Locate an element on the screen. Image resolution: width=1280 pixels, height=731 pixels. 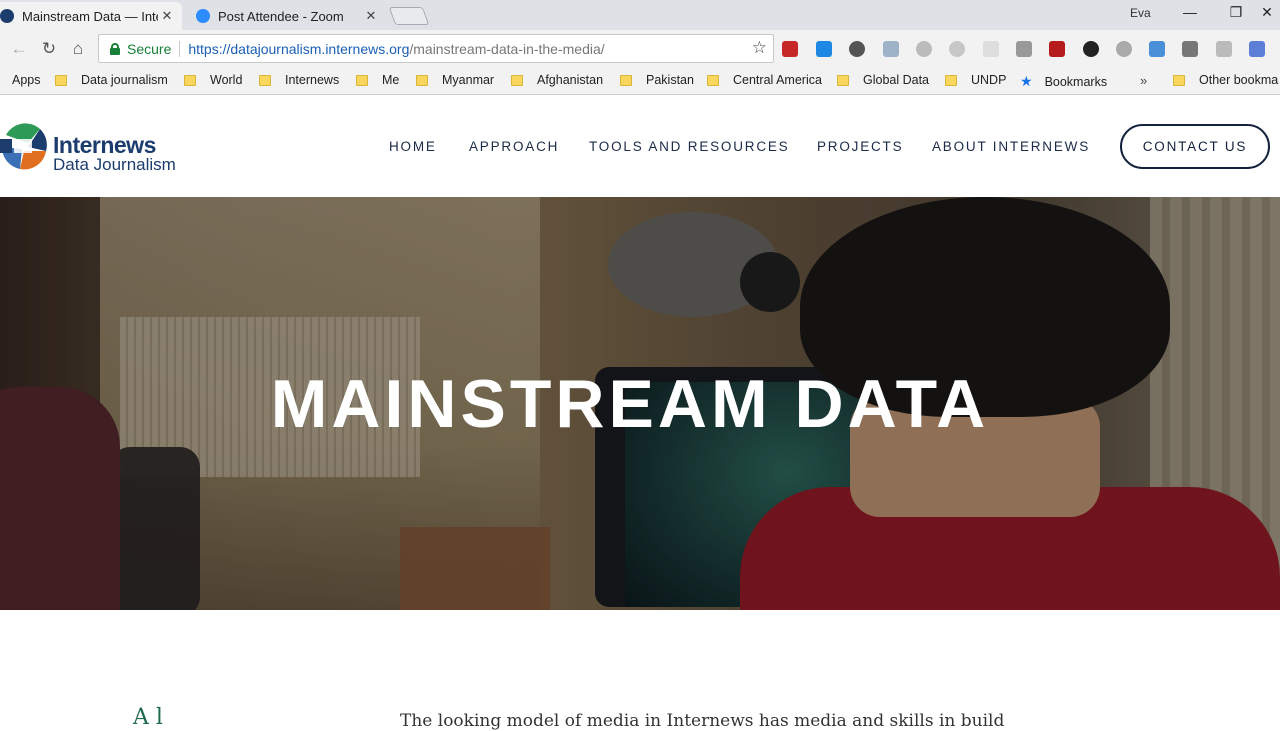
bookmark-label: Global Data is located at coordinates (896, 80).